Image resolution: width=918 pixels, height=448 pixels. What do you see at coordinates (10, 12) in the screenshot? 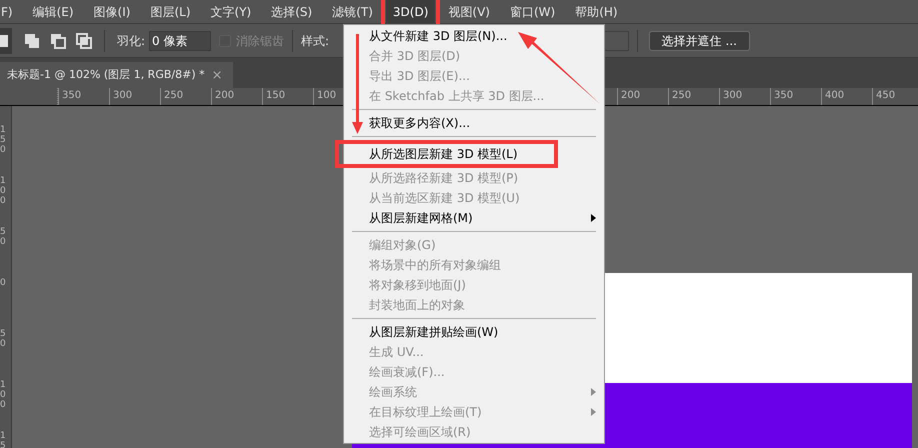
I see `menu-bar-item: F)` at bounding box center [10, 12].